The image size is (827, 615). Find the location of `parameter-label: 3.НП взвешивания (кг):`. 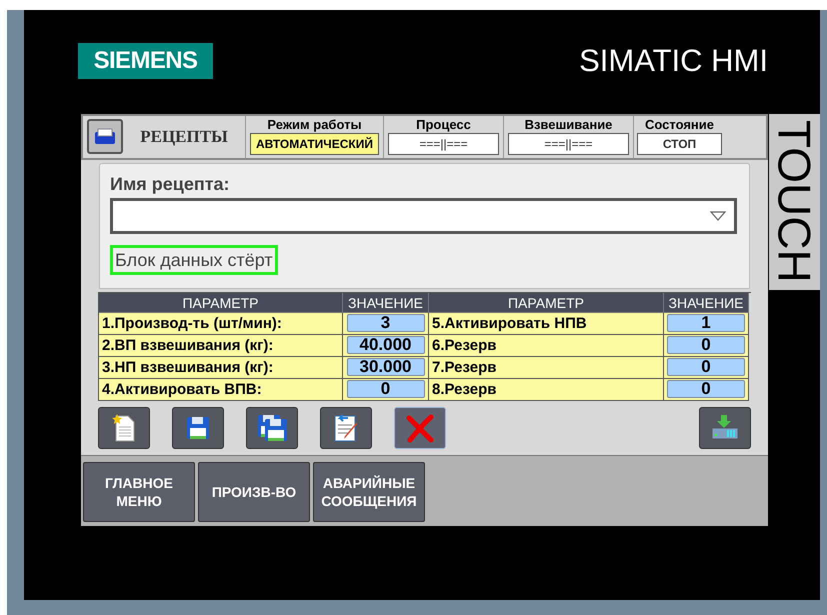

parameter-label: 3.НП взвешивания (кг): is located at coordinates (221, 367).